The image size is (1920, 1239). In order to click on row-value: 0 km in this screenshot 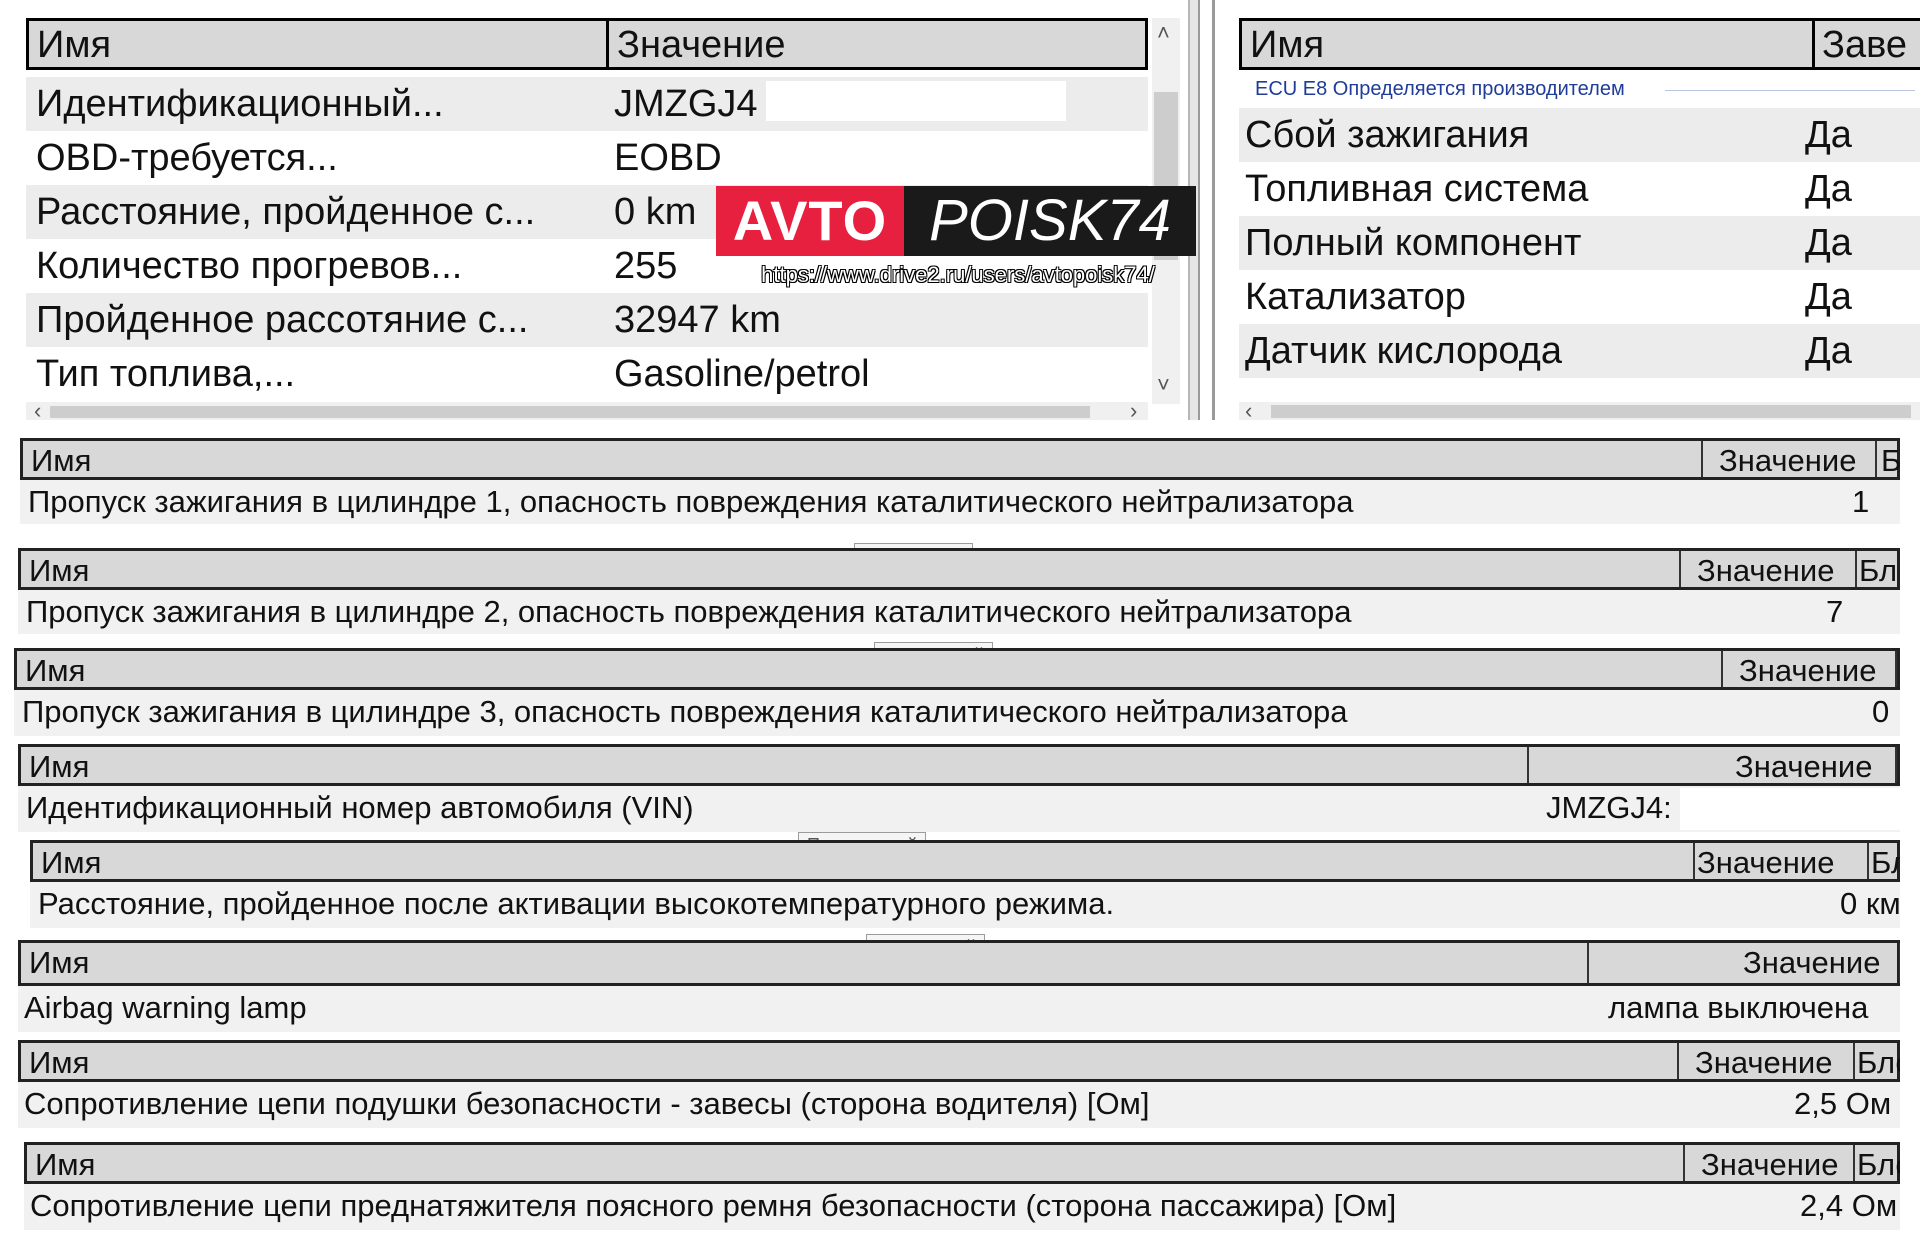, I will do `click(655, 212)`.